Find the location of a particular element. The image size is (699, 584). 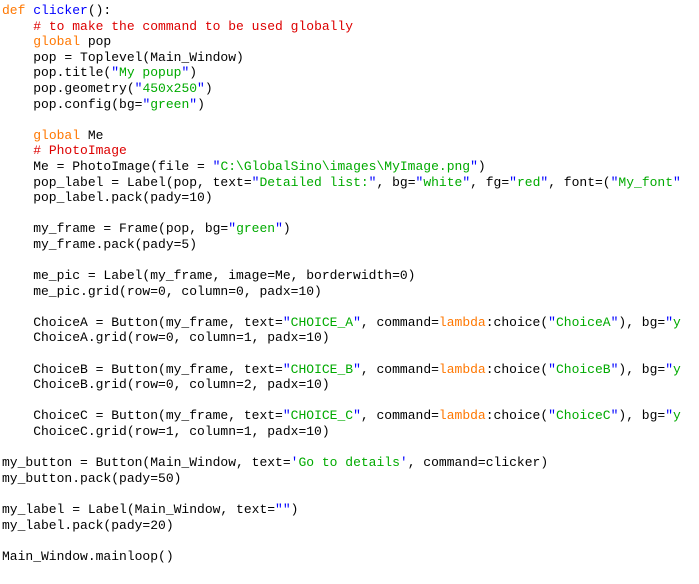

code-token-str: 450x250 is located at coordinates (170, 88).